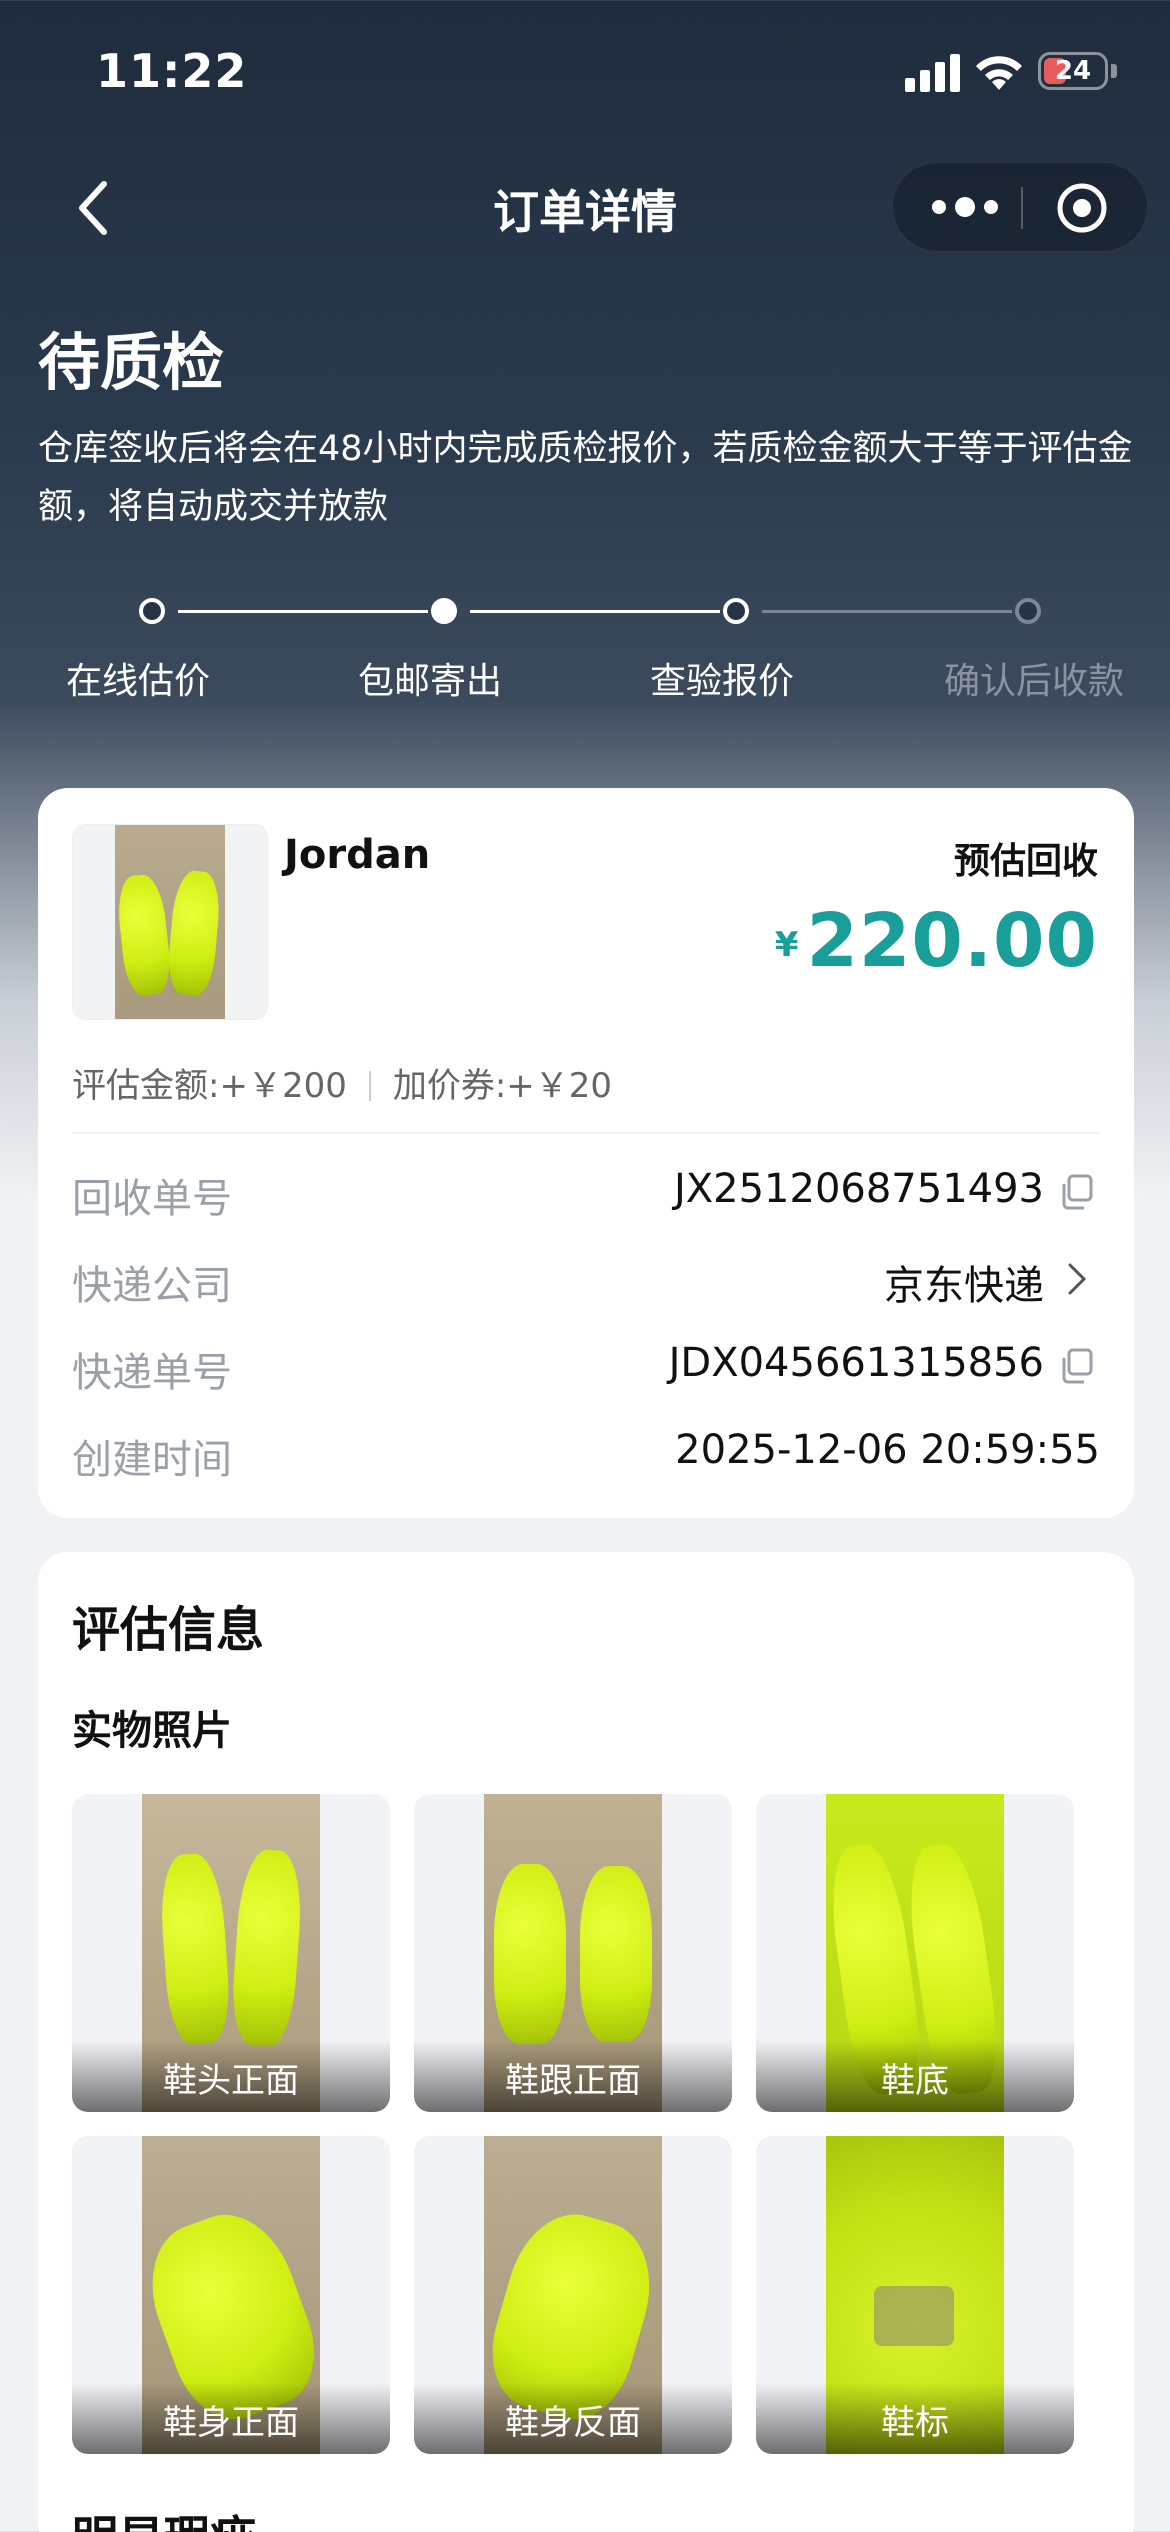  I want to click on mini-program-capsule, so click(1020, 207).